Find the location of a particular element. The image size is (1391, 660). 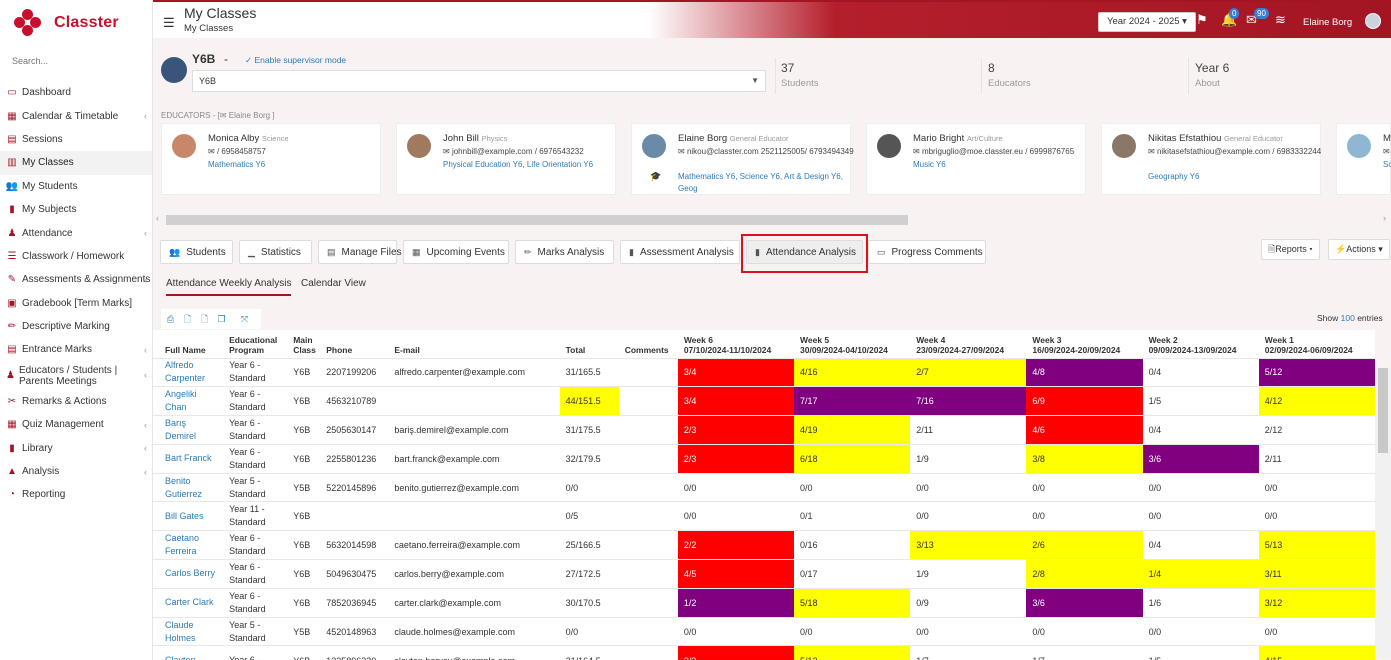

document-icon: ▤ is located at coordinates (12, 350).